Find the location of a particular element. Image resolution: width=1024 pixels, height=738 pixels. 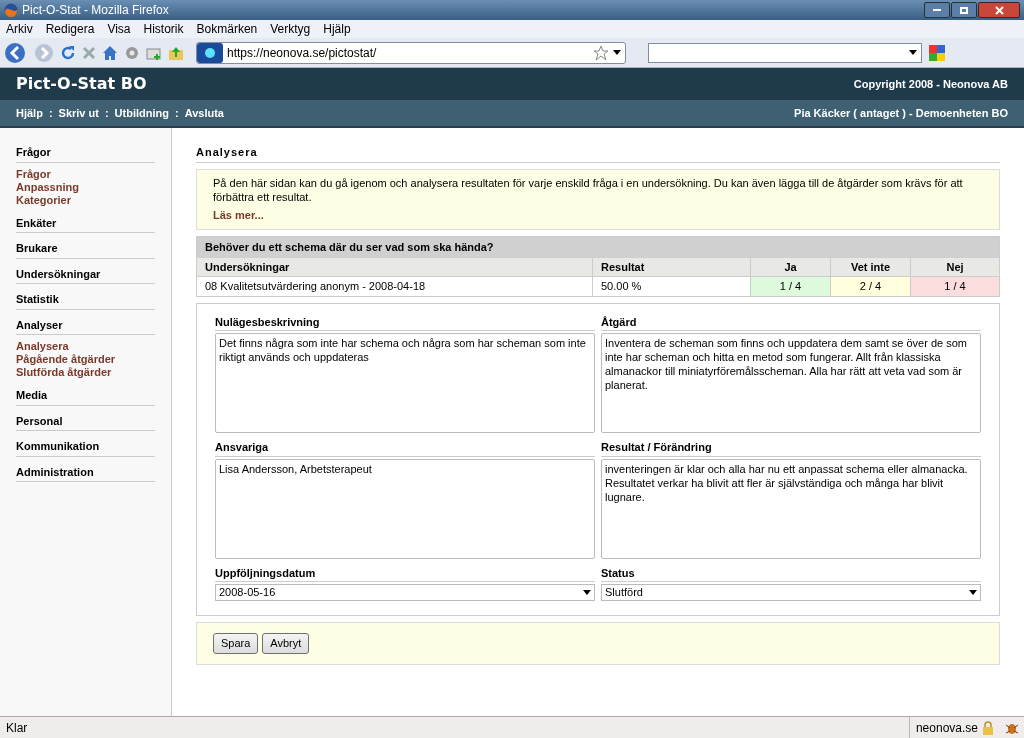

menu-item: Bokmärken is located at coordinates (227, 29).